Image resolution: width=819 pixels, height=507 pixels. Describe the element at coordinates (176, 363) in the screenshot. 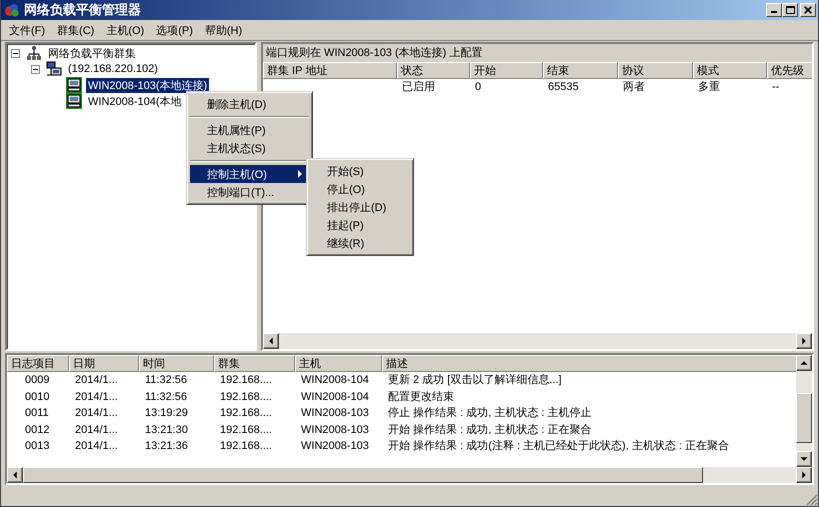

I see `column-header: 时间` at that location.